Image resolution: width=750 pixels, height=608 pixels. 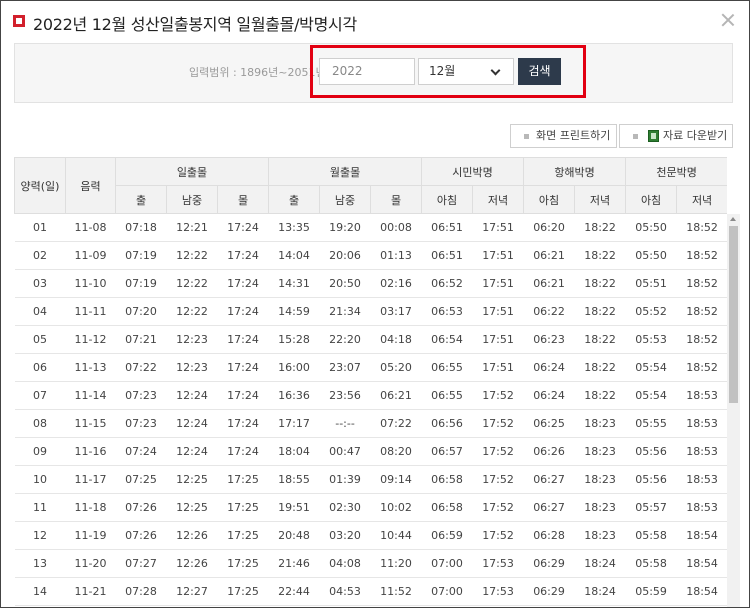 What do you see at coordinates (40, 367) in the screenshot?
I see `table-cell: 06` at bounding box center [40, 367].